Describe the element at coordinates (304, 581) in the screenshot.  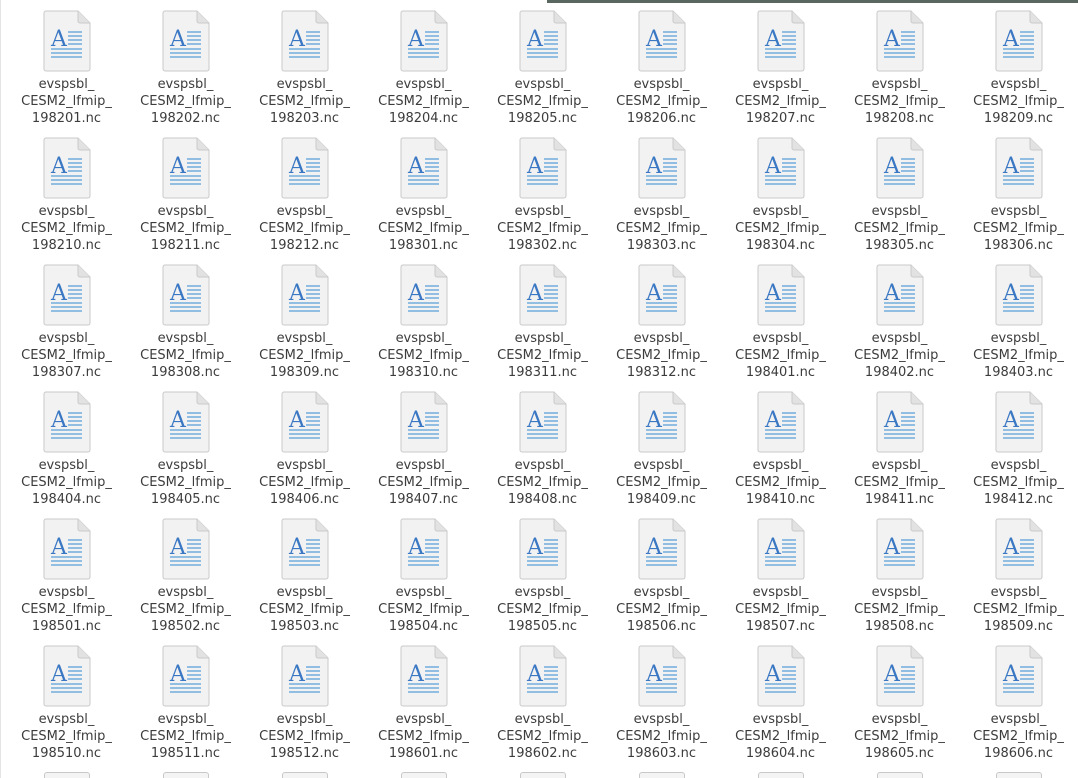
I see `file-item: A evspsbl_ CESM2_lfmip_ 198503.nc` at that location.